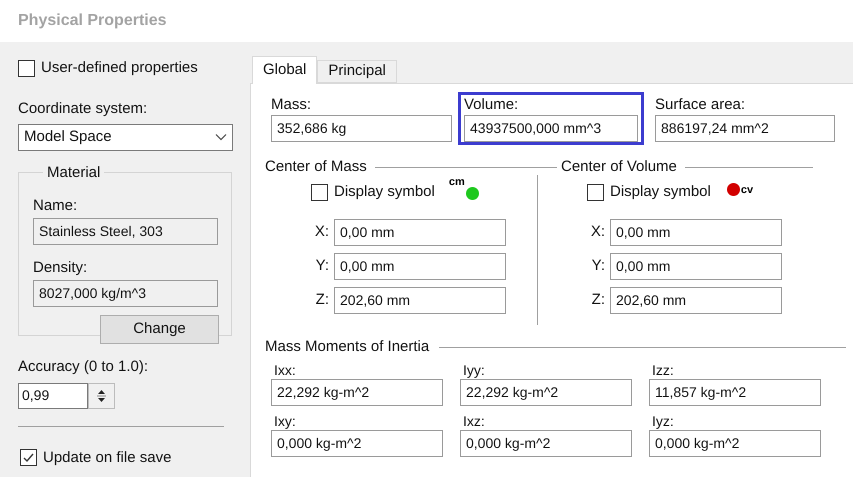  I want to click on text-field: 43937500,000 mm^3, so click(551, 128).